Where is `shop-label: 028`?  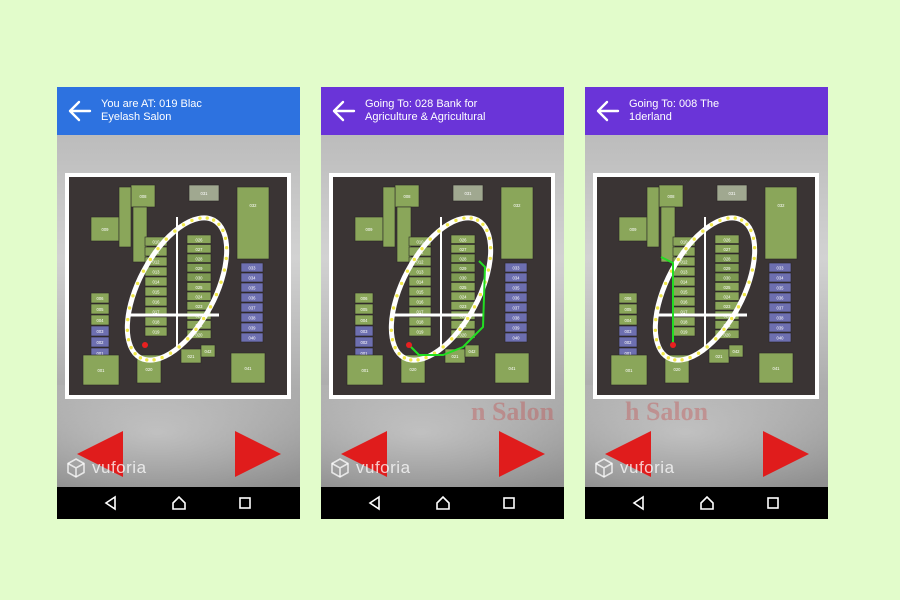 shop-label: 028 is located at coordinates (464, 258).